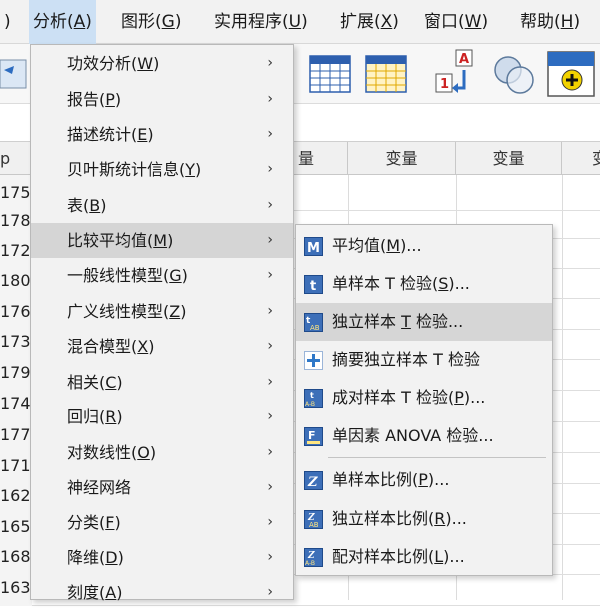  Describe the element at coordinates (581, 158) in the screenshot. I see `column-header: 变` at that location.